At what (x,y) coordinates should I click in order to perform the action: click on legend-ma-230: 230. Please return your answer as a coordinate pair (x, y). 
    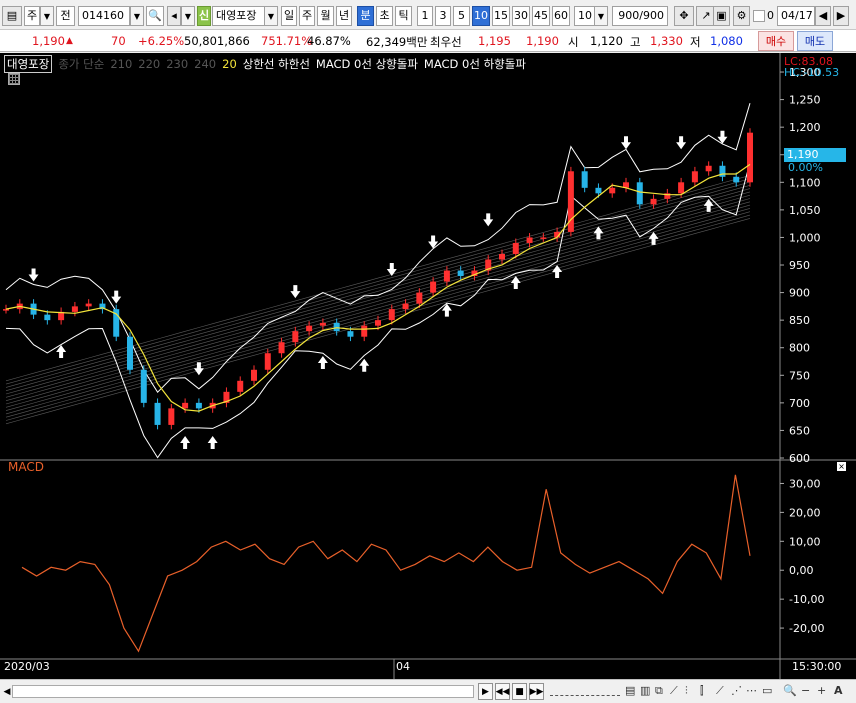
    Looking at the image, I should click on (177, 64).